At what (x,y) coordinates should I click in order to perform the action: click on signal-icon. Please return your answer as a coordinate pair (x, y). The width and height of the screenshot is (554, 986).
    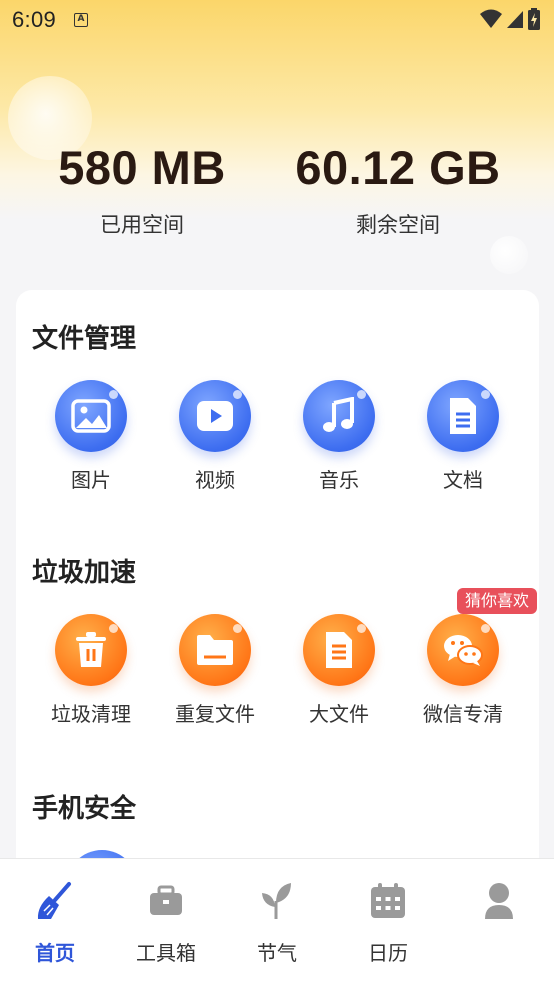
    Looking at the image, I should click on (515, 19).